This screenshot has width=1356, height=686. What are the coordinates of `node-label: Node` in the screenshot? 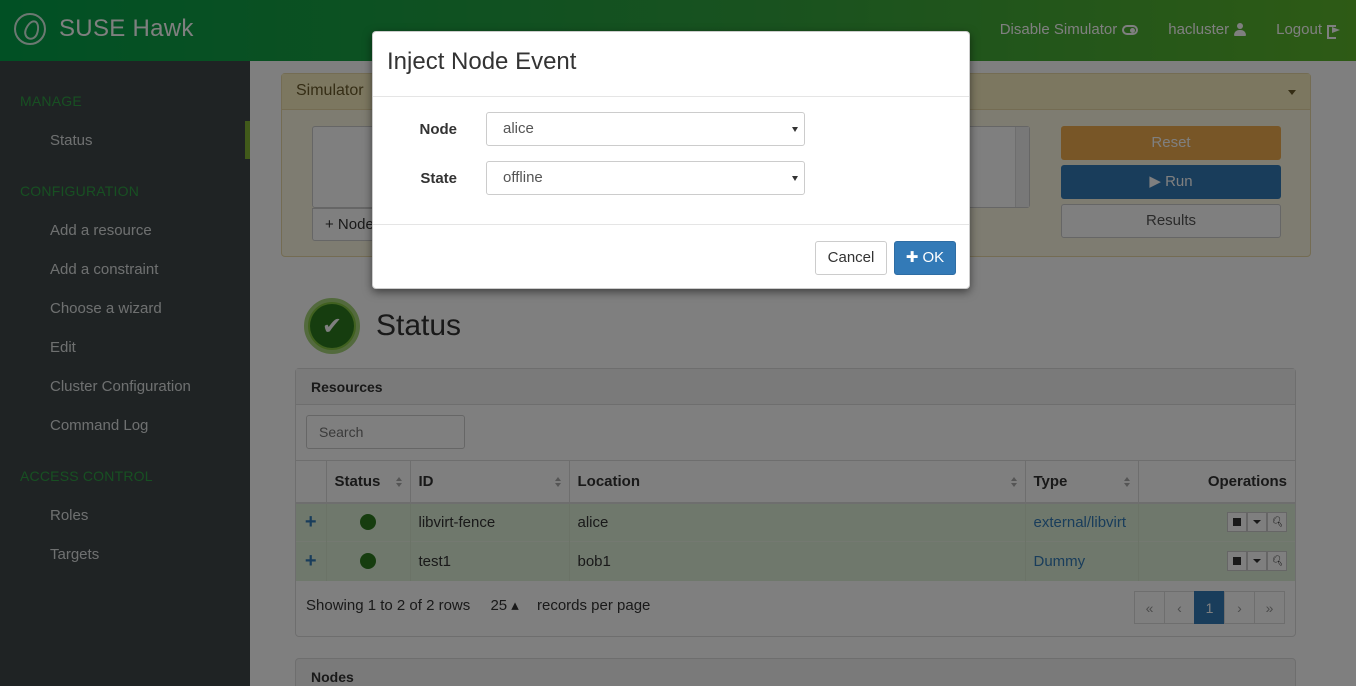 It's located at (438, 129).